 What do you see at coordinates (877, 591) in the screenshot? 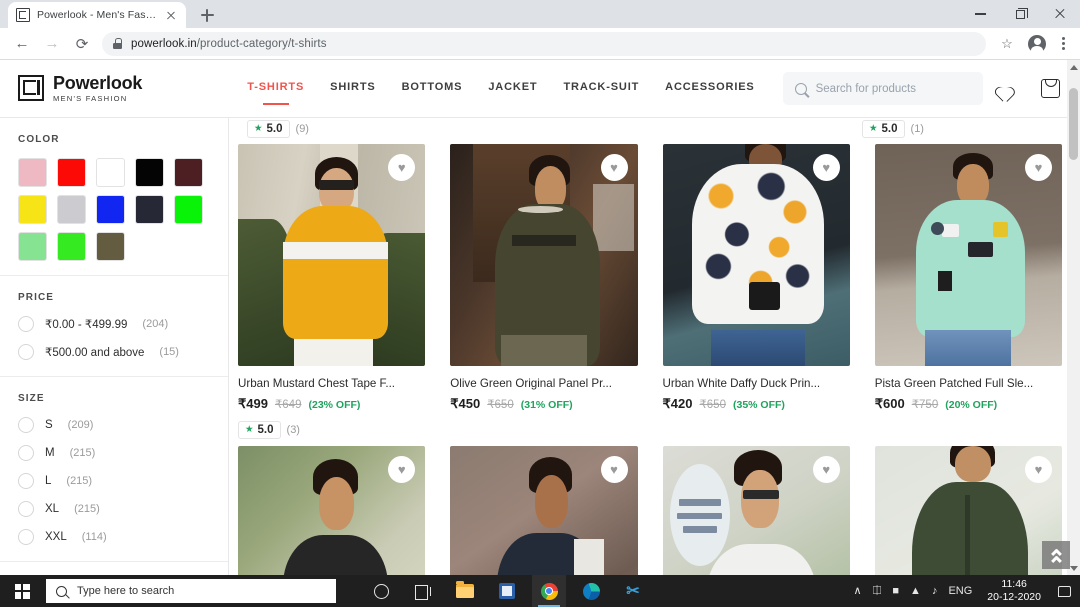
I see `onedrive-icon: ⎅` at bounding box center [877, 591].